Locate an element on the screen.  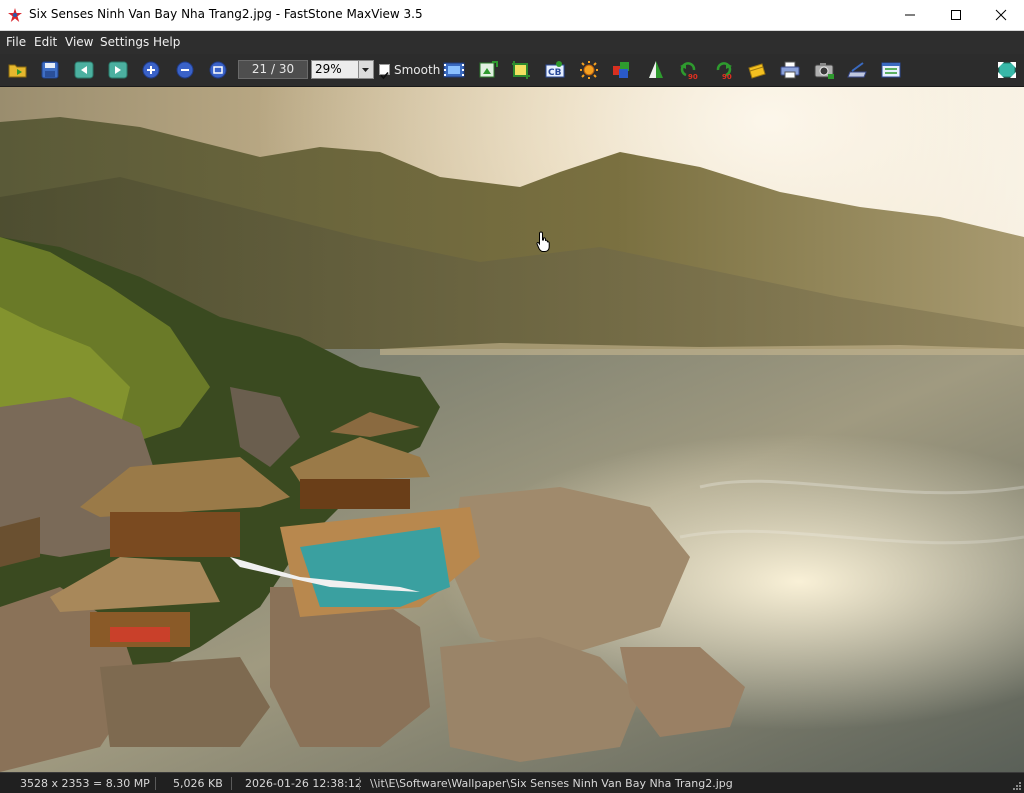
hand-cursor-icon is located at coordinates (543, 241).